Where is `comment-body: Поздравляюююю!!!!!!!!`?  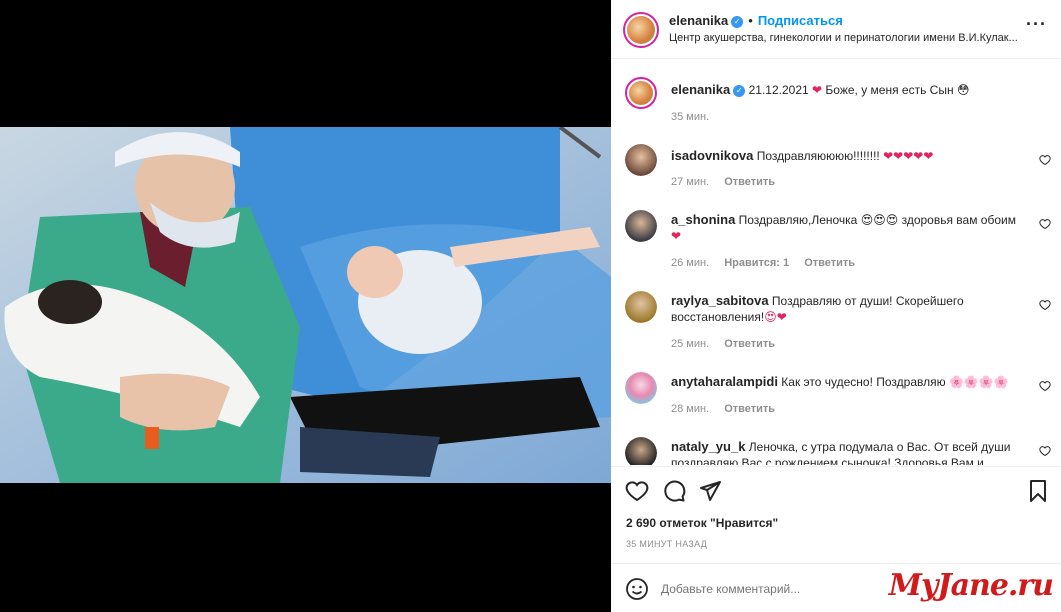
comment-body: Поздравляюююю!!!!!!!! is located at coordinates (818, 156).